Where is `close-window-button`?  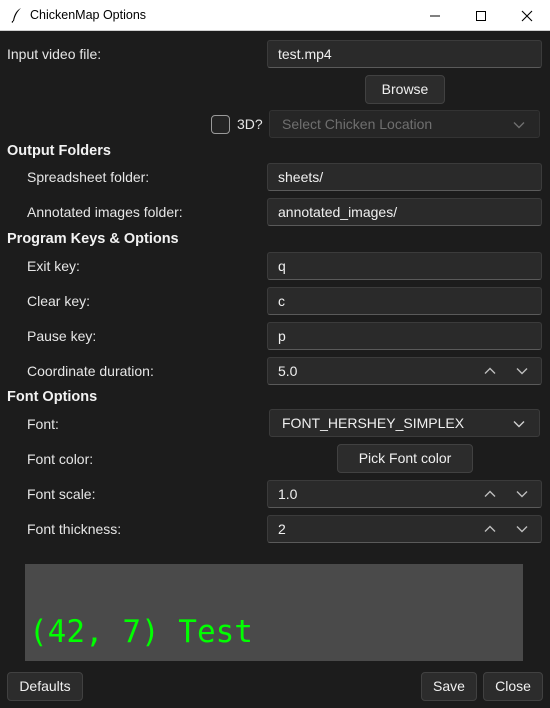
close-window-button is located at coordinates (527, 15).